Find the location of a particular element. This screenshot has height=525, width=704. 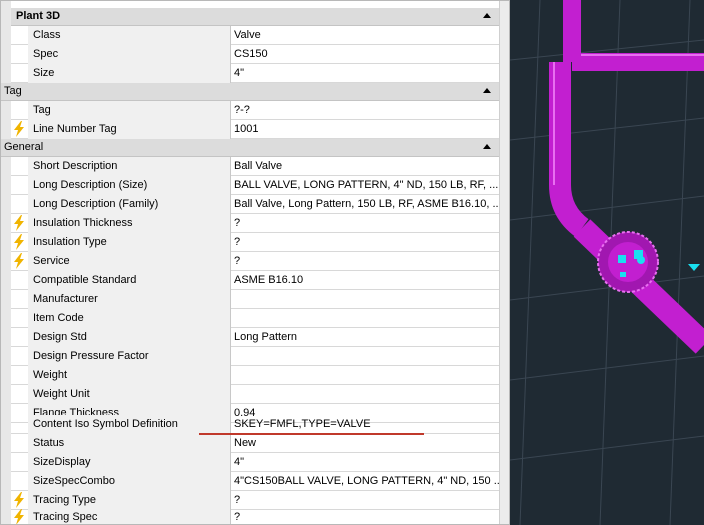

property-row-insulation-type: Insulation Type ? is located at coordinates (255, 242).